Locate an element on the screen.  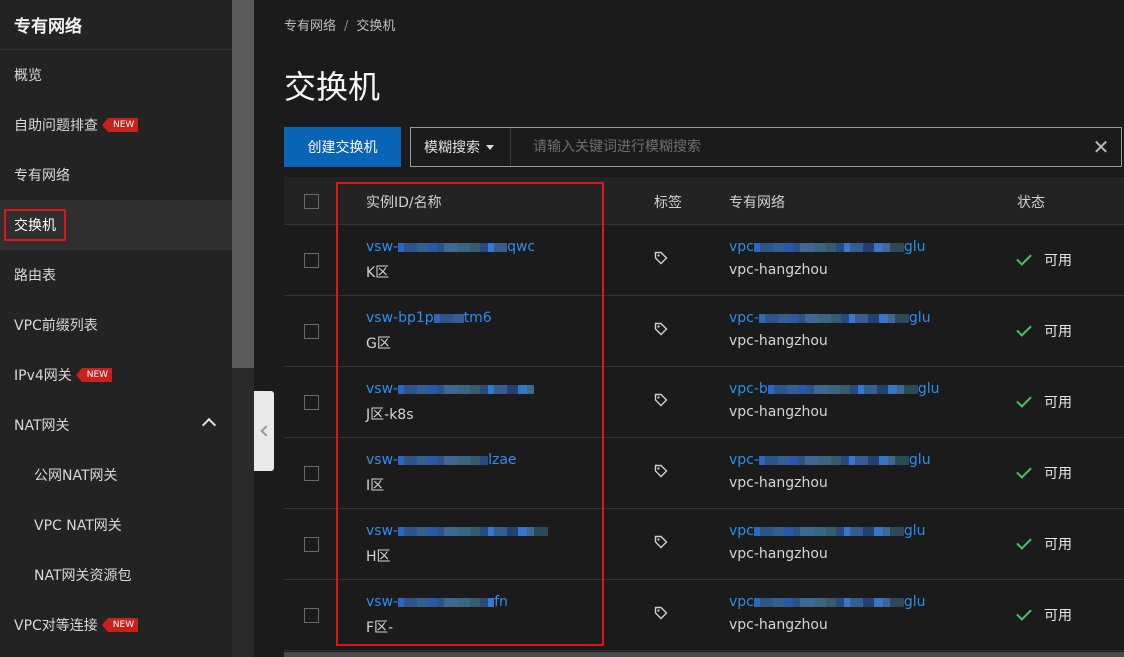
sidebar-item-5: VPC前缀列表 is located at coordinates (116, 325).